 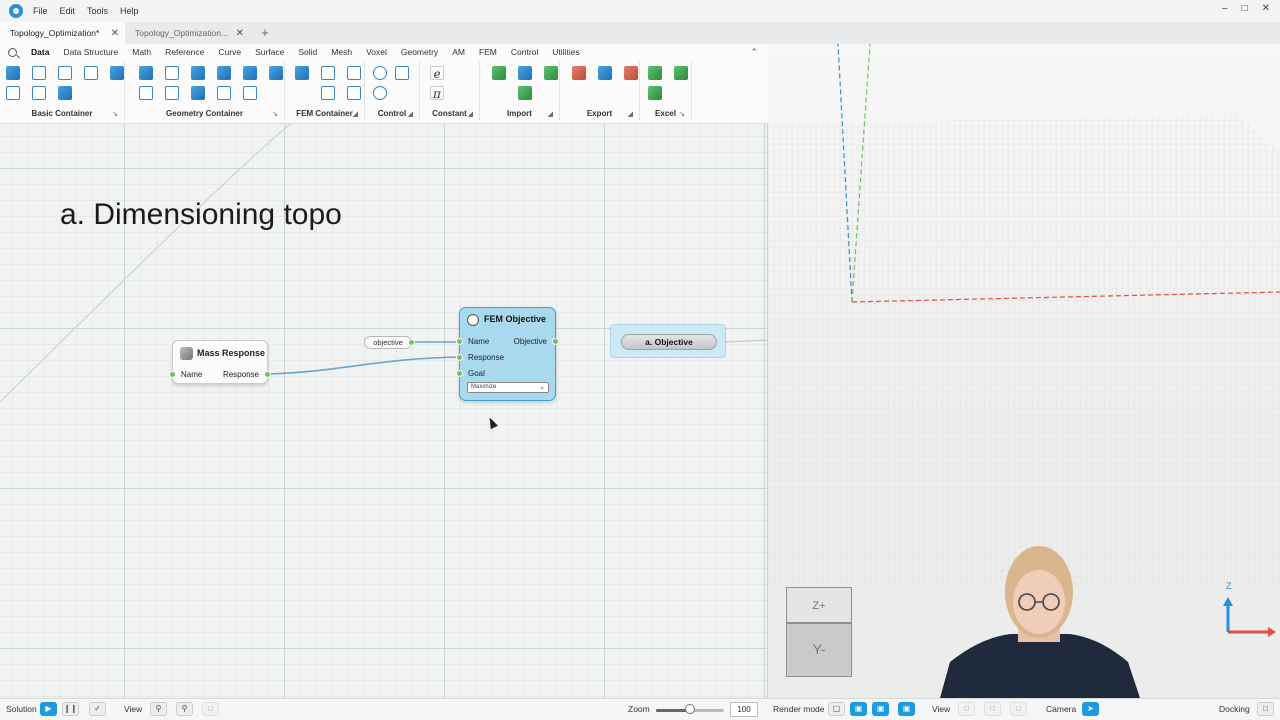 I want to click on menu-help: Help, so click(x=129, y=11).